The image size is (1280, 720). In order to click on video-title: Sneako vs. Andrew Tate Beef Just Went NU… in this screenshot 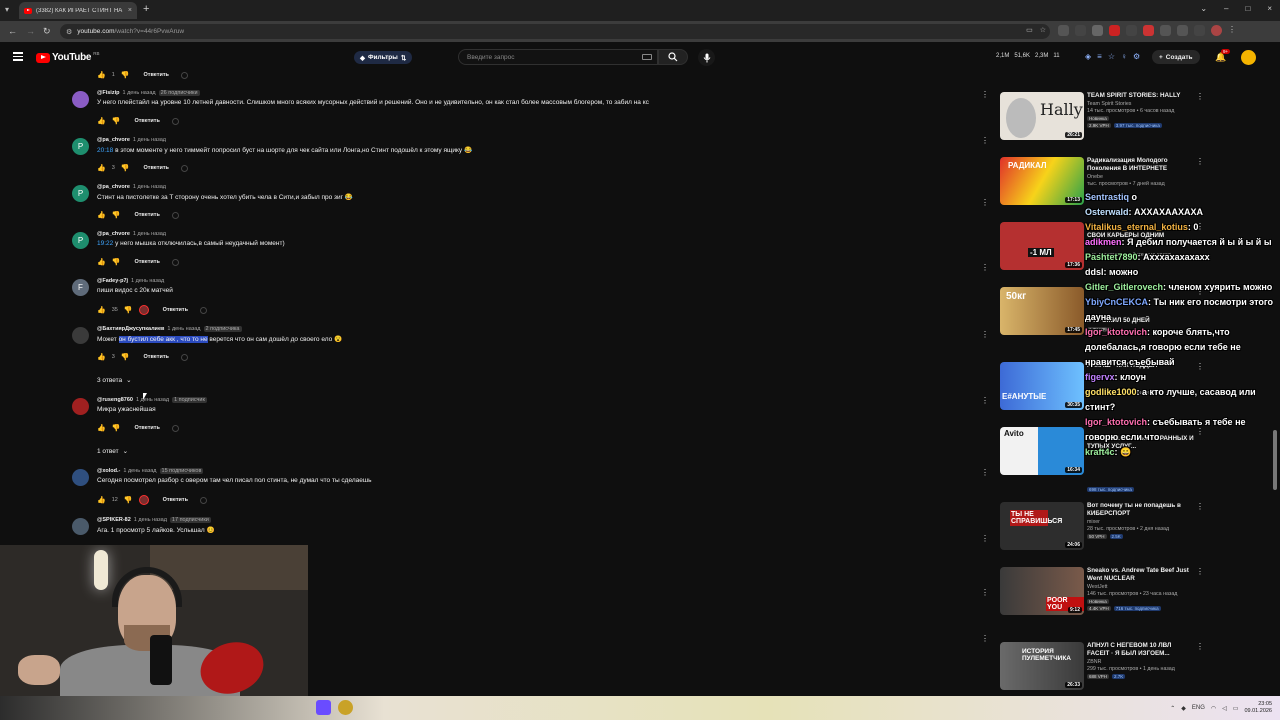, I will do `click(1141, 575)`.